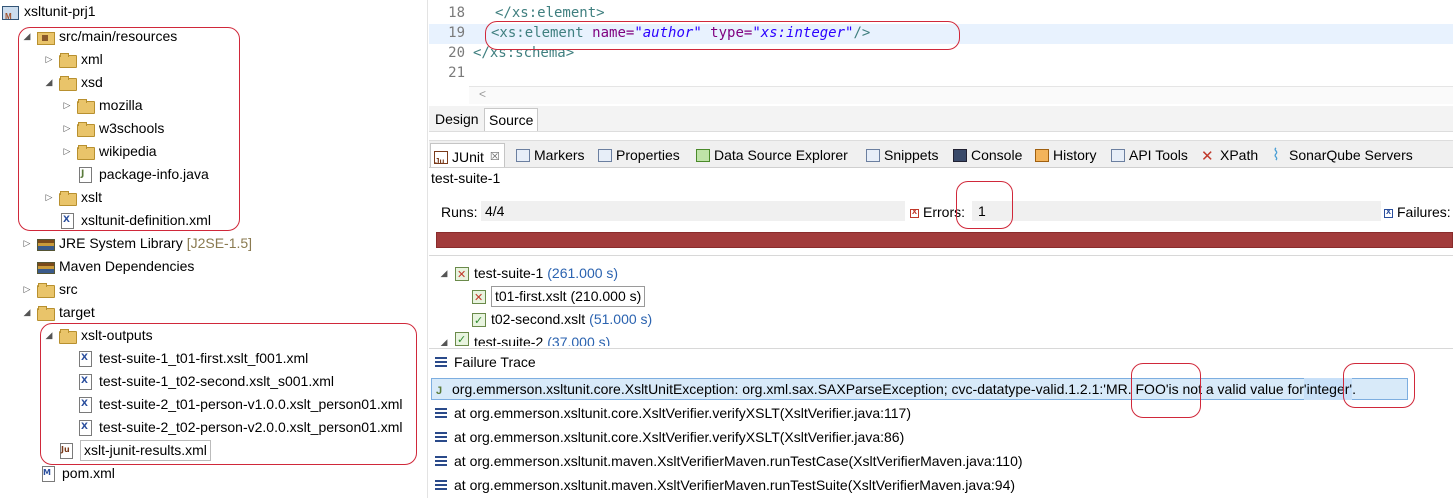  Describe the element at coordinates (937, 212) in the screenshot. I see `errors-label: Errors:` at that location.